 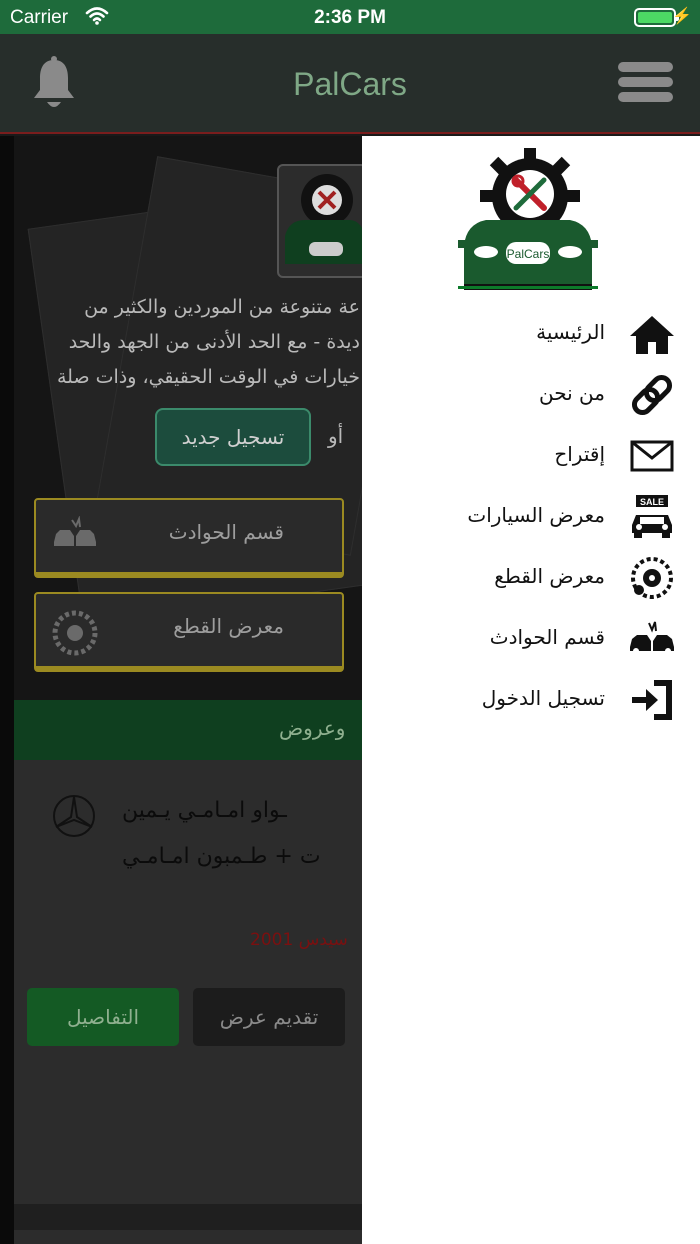 I want to click on drawer-item-parts-gallery: معرض القطع, so click(x=531, y=579).